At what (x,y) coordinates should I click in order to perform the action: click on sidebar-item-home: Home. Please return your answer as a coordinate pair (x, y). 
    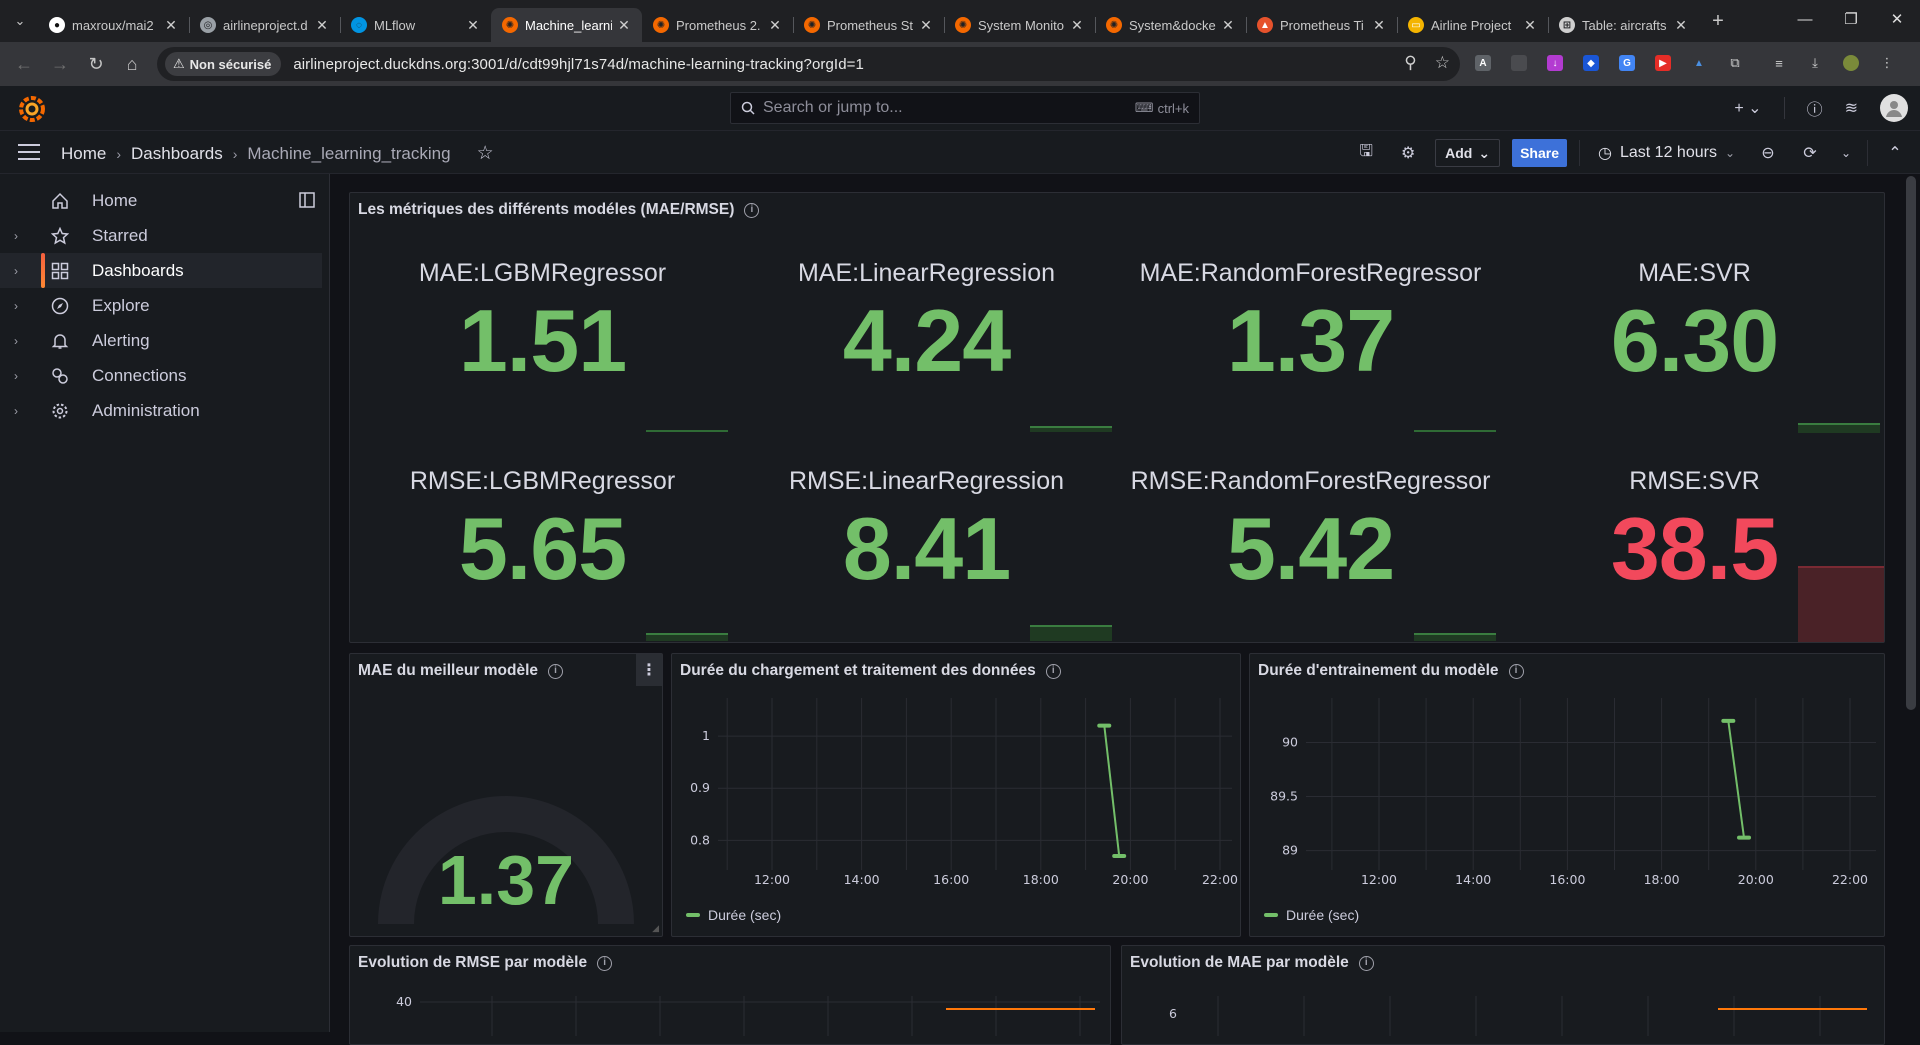
    Looking at the image, I should click on (161, 200).